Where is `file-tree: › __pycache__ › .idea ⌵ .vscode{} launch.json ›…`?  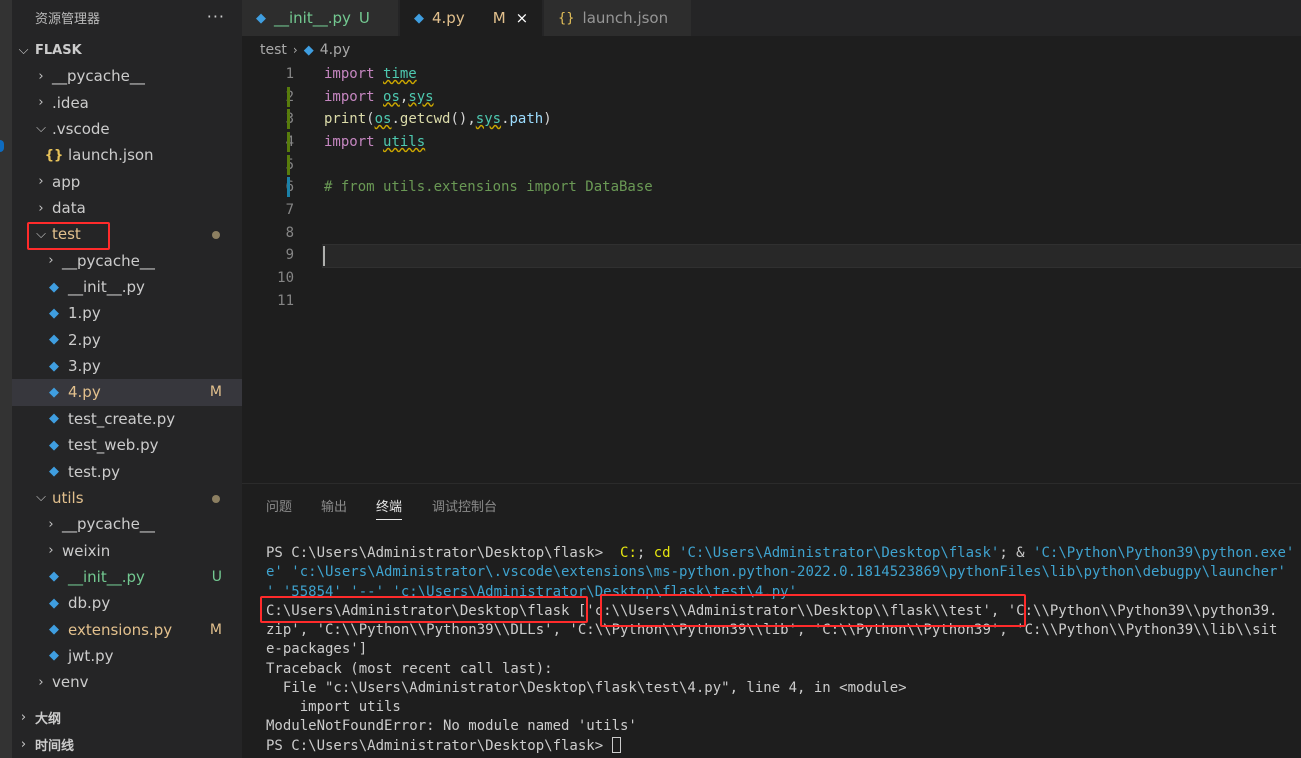 file-tree: › __pycache__ › .idea ⌵ .vscode{} launch.json ›… is located at coordinates (127, 383).